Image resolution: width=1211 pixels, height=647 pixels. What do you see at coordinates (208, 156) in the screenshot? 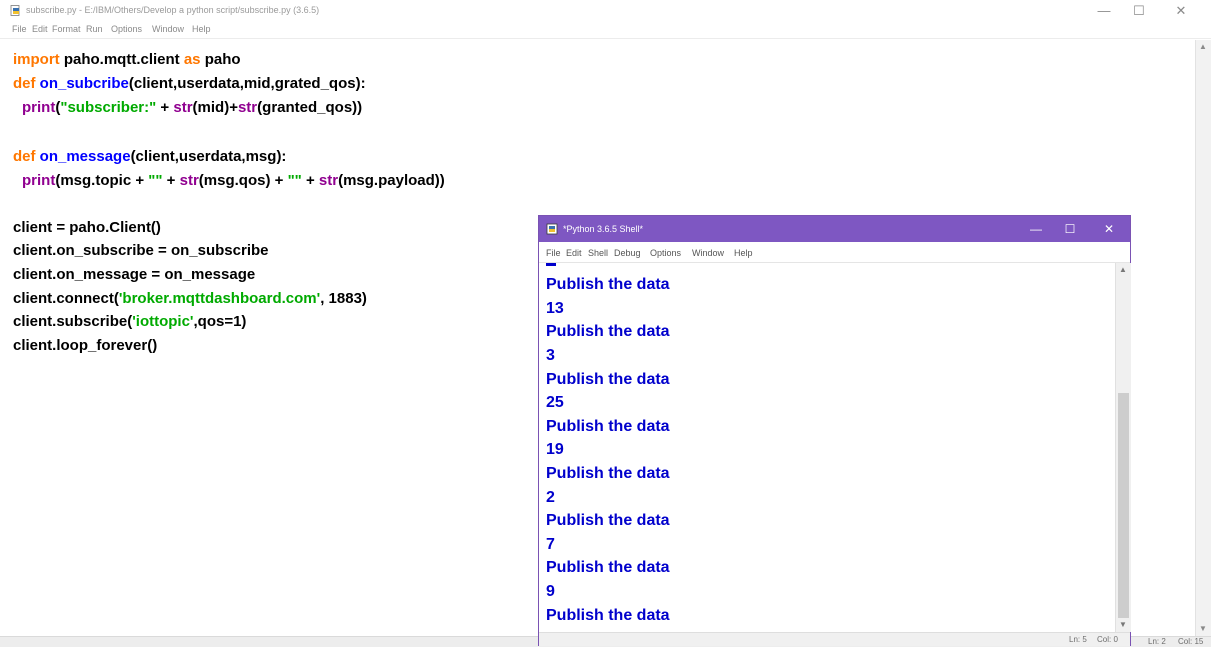
I see `code-token: (client,userdata,msg):` at bounding box center [208, 156].